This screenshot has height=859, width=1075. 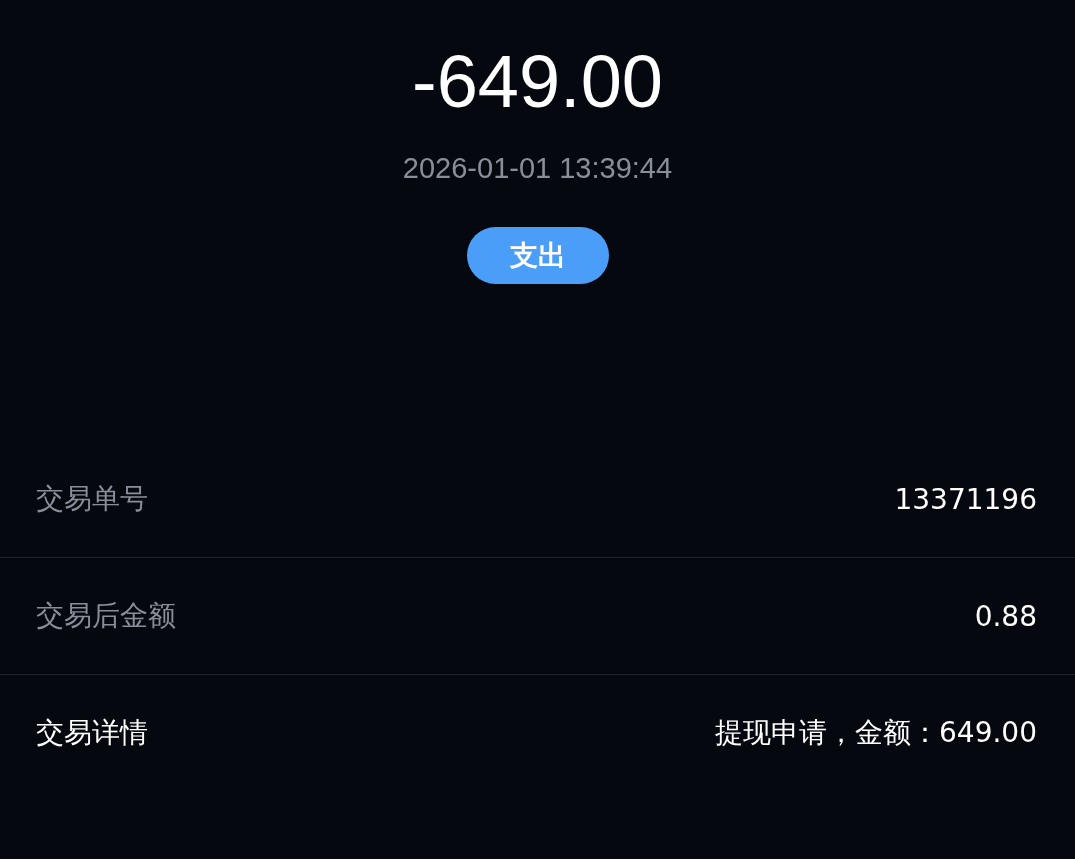 I want to click on detail-label: 交易单号, so click(x=92, y=499).